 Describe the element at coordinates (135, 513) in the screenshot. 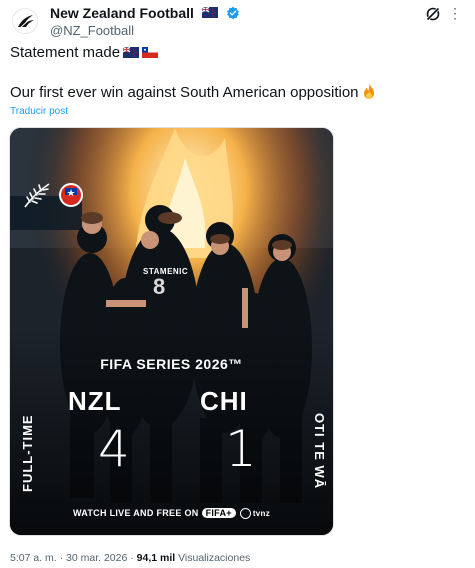

I see `watch-text: WATCH LIVE AND FREE ON` at that location.